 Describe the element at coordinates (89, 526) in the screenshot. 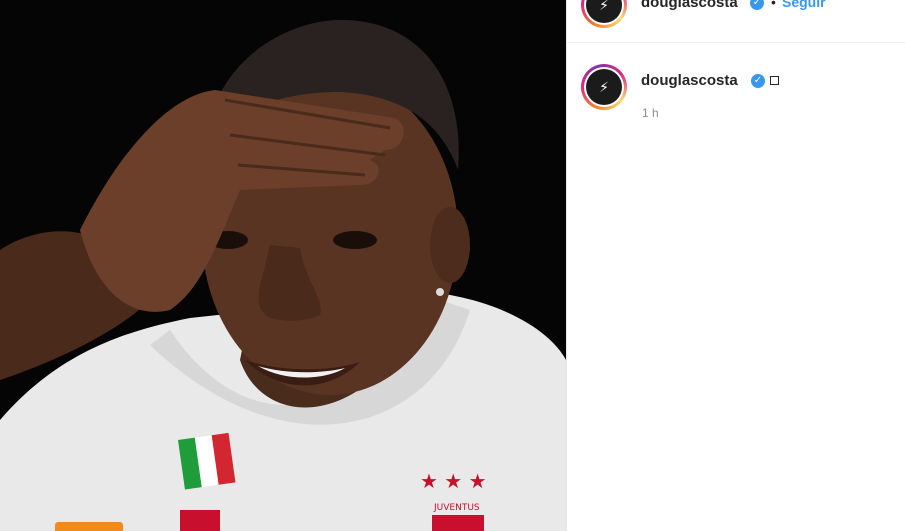

I see `orange-tab` at that location.